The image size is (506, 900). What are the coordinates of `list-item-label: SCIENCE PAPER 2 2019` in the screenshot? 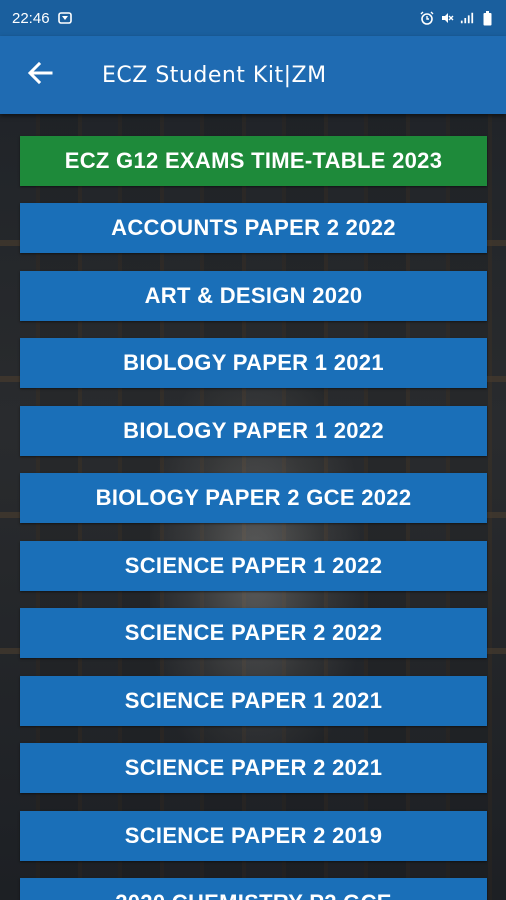 It's located at (253, 835).